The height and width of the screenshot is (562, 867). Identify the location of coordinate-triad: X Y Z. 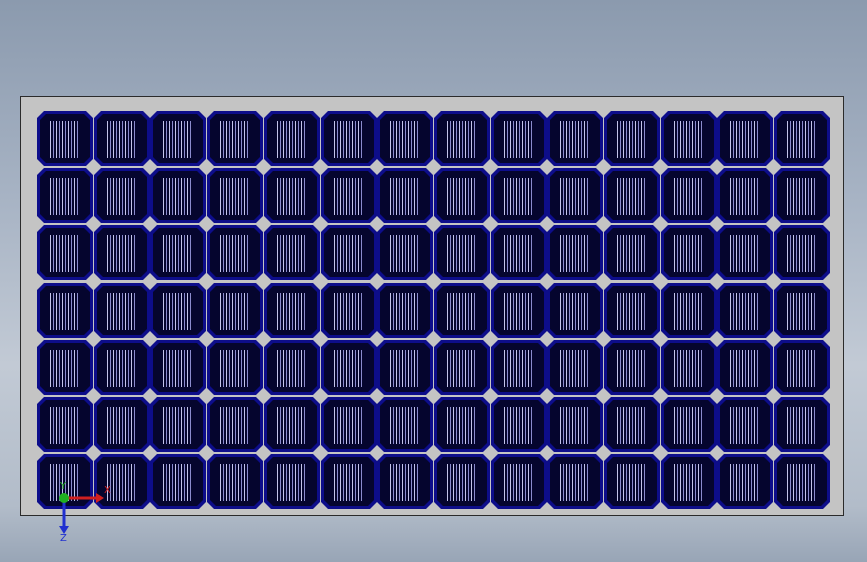
(85, 515).